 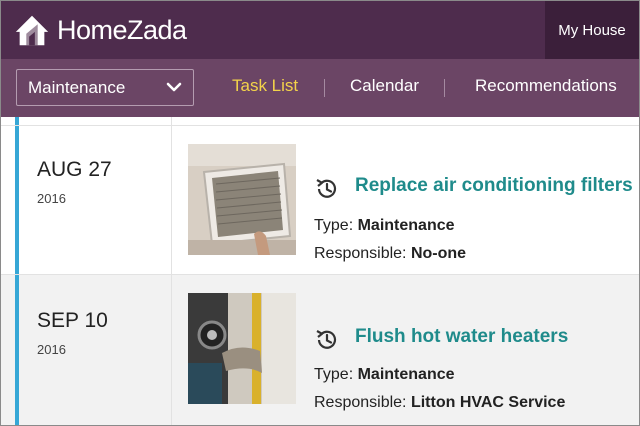 I want to click on date-column: SEP 10 2016, so click(x=95, y=350).